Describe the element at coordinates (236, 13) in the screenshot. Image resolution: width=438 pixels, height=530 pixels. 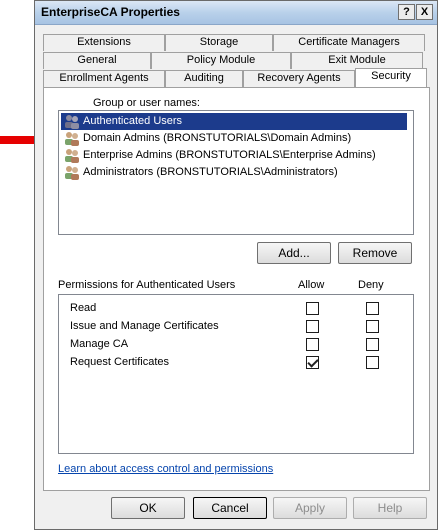
I see `title-bar: EnterpriseCA Properties ? X` at that location.